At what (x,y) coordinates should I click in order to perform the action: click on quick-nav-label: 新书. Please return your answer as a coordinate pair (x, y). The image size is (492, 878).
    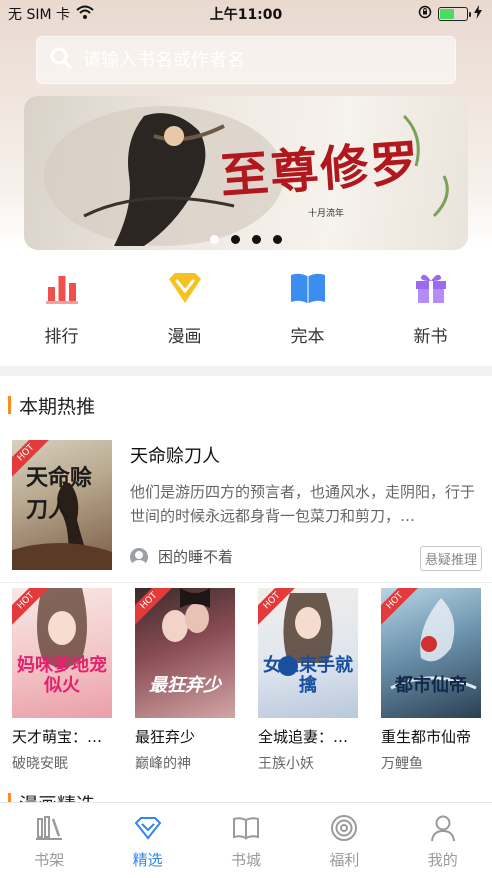
    Looking at the image, I should click on (430, 337).